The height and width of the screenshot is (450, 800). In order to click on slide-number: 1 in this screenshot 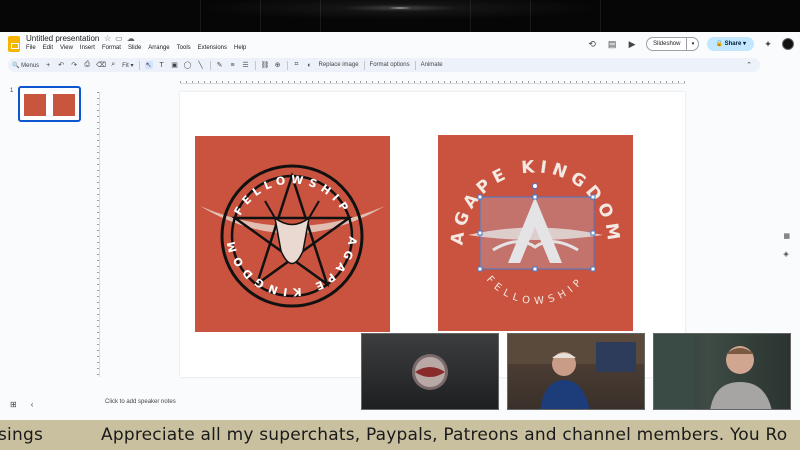, I will do `click(12, 91)`.